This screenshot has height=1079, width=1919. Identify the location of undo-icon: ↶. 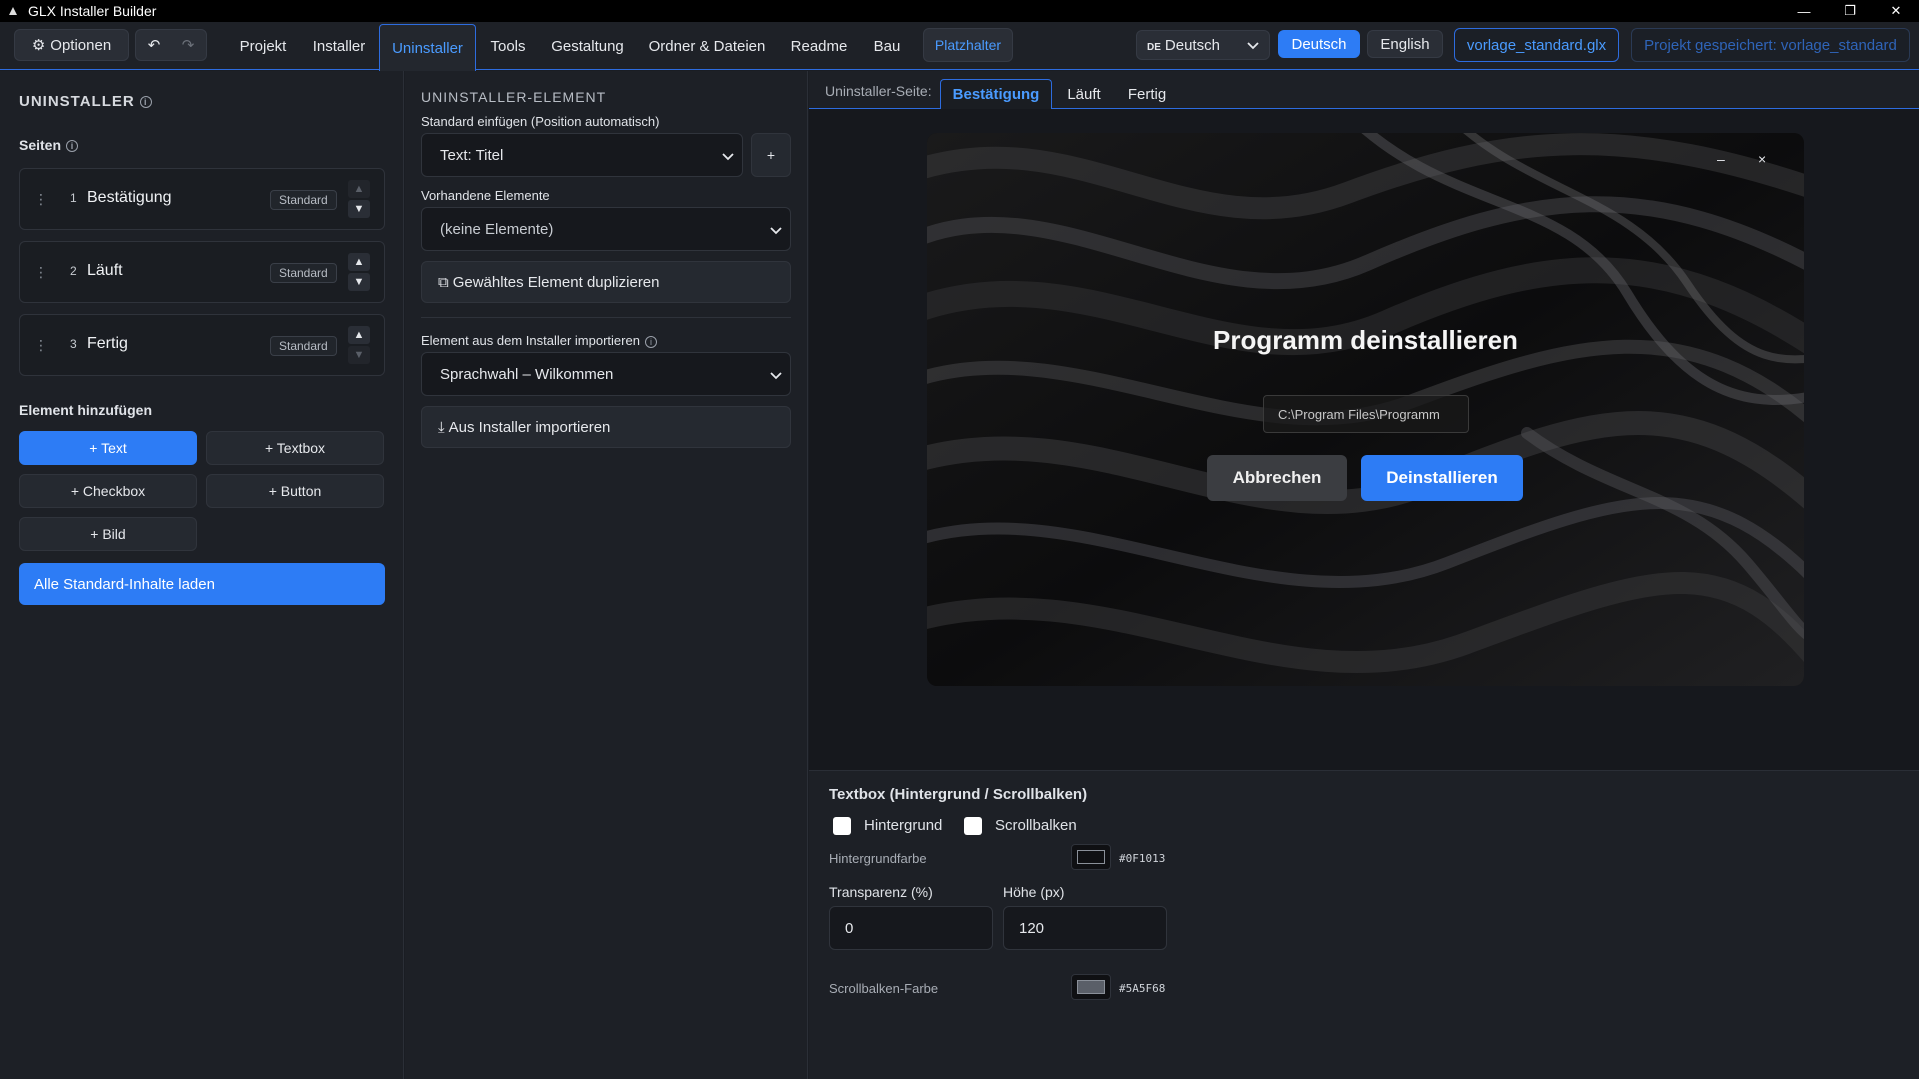
(154, 45).